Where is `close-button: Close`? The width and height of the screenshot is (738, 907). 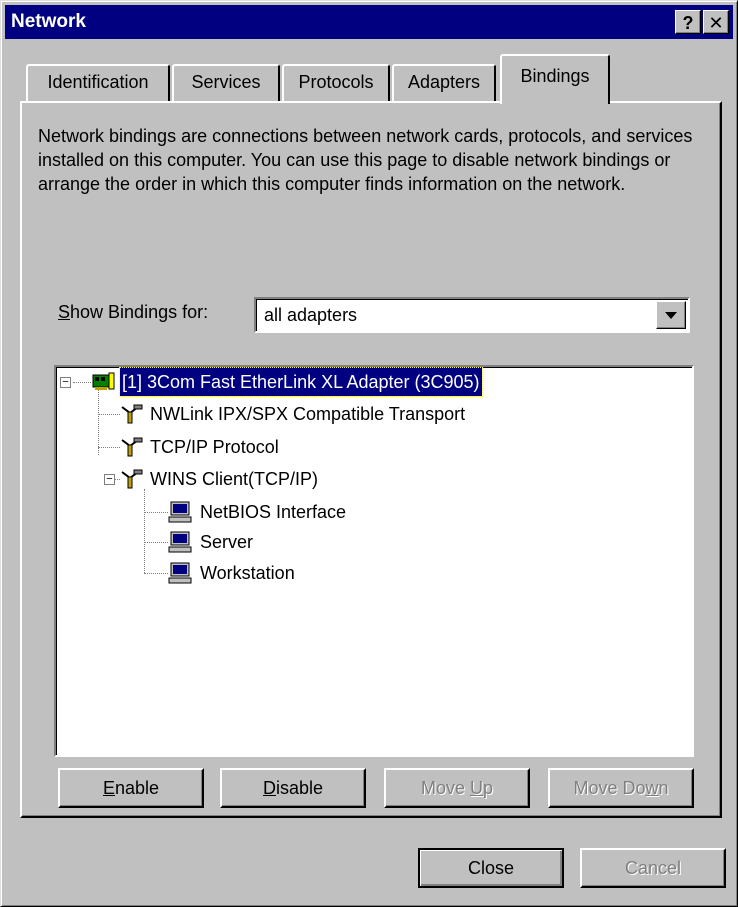
close-button: Close is located at coordinates (491, 868).